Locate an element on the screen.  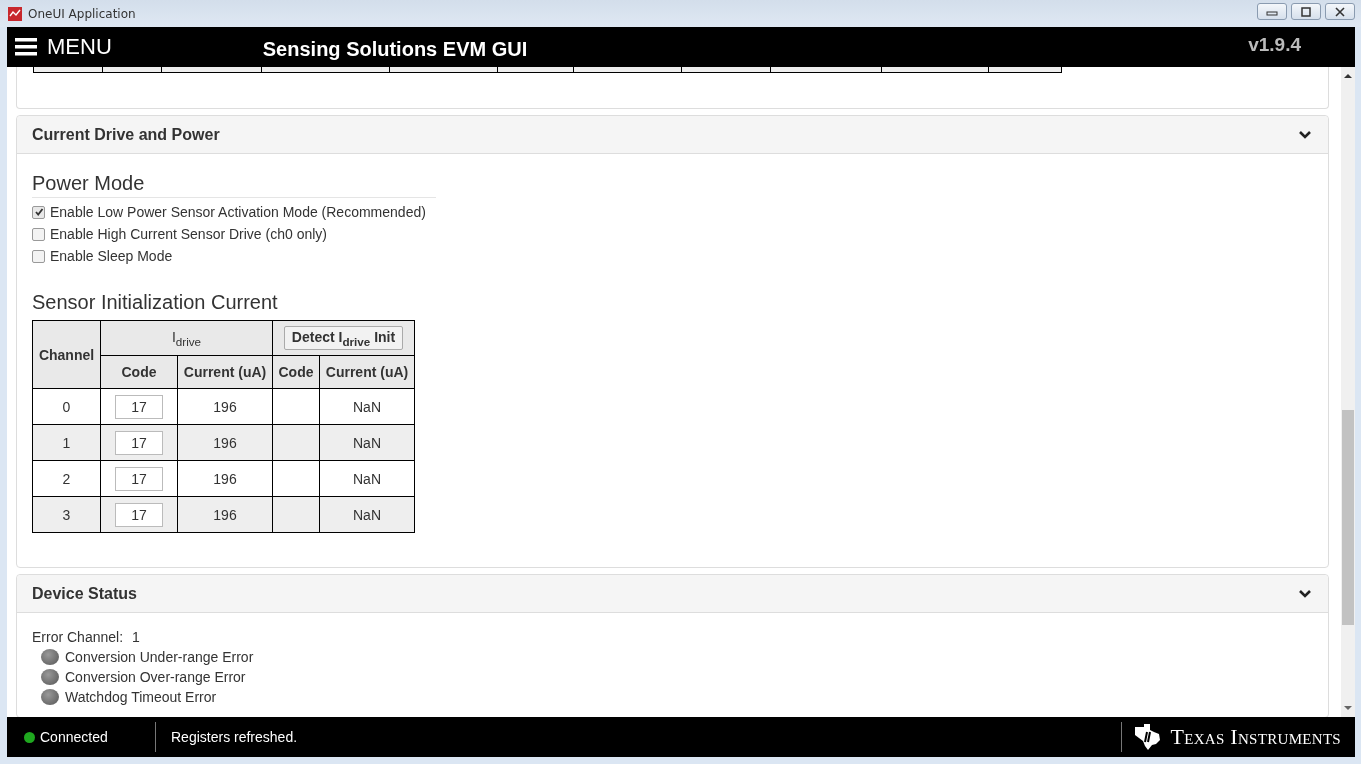
table-cell: 3 is located at coordinates (66, 514).